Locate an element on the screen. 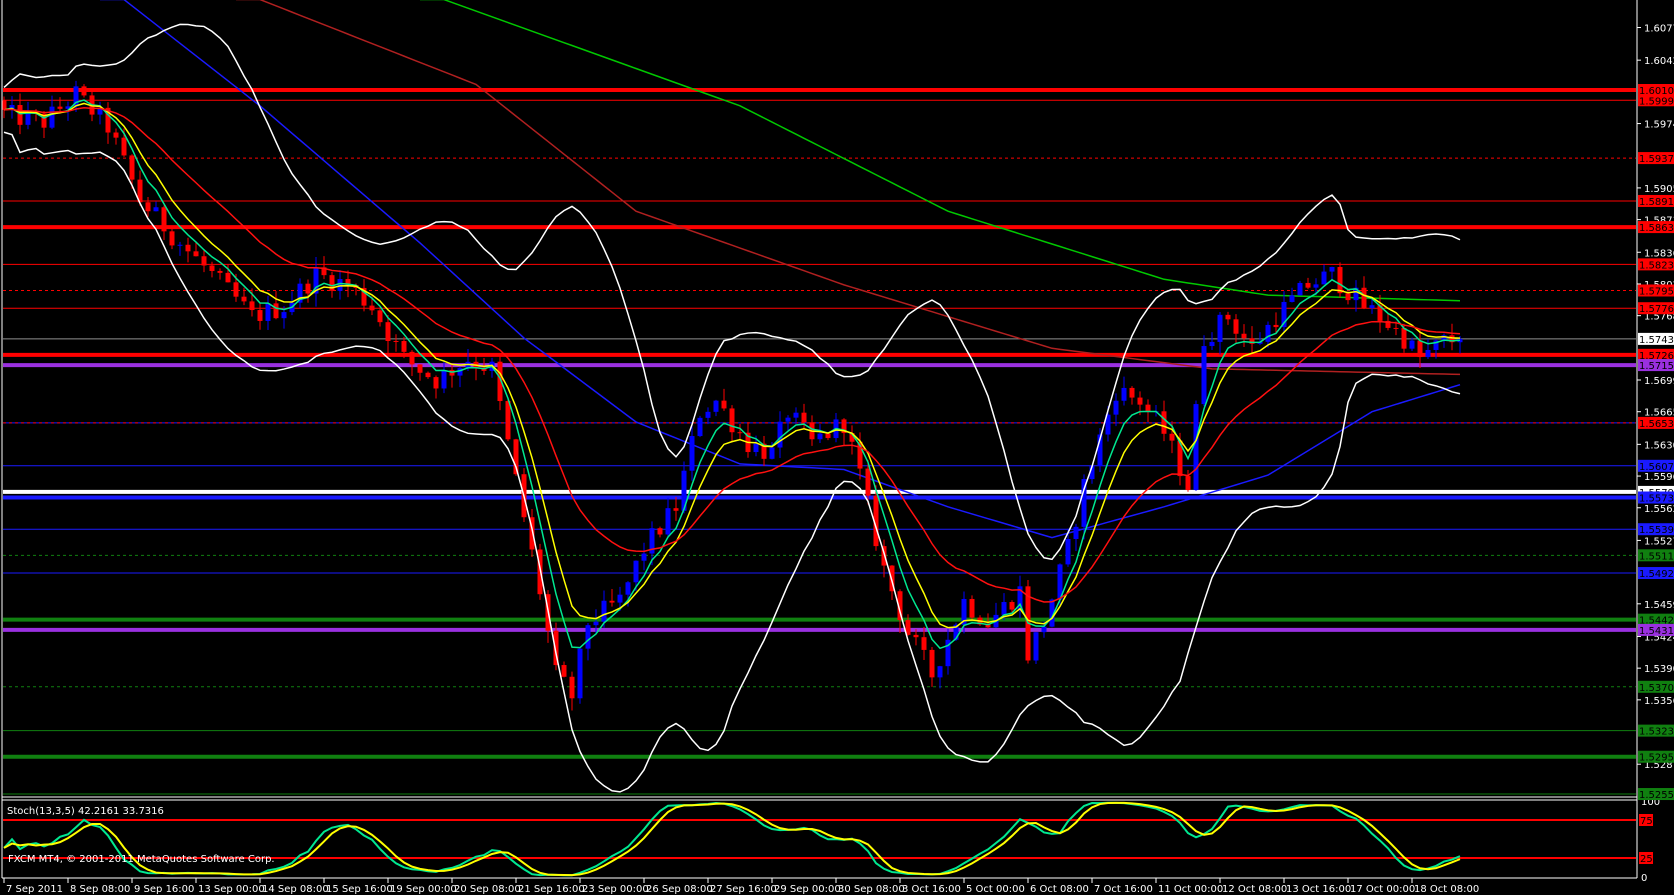 The width and height of the screenshot is (1674, 895). price-level-label: 1.58630 is located at coordinates (1656, 228).